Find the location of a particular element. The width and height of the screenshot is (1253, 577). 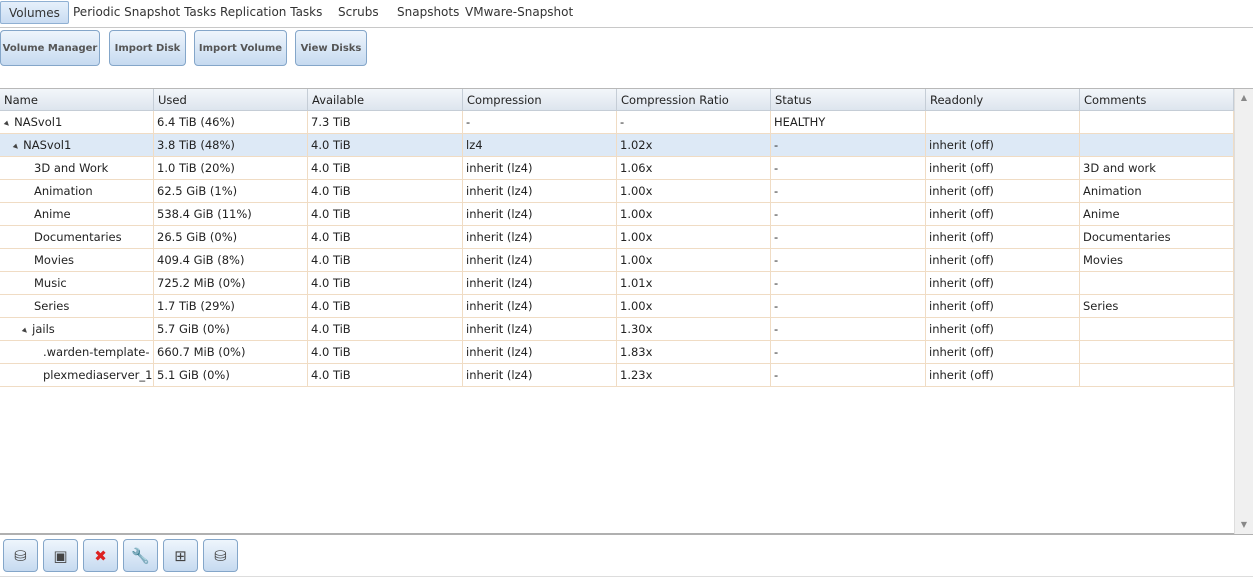

cell-ratio: 1.23x is located at coordinates (694, 375).